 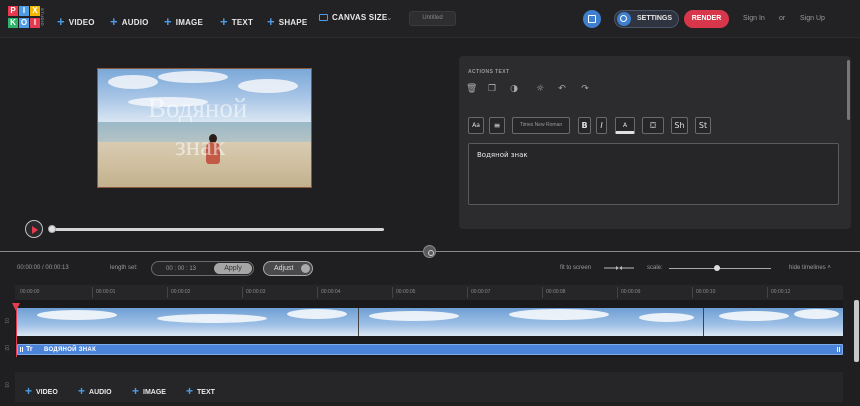 I want to click on add-shape-button: + SHAPE, so click(x=287, y=21).